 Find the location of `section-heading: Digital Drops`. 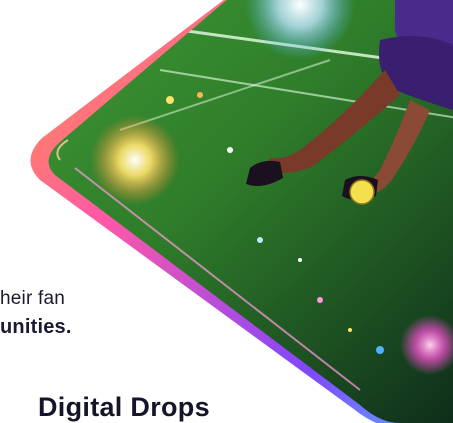

section-heading: Digital Drops is located at coordinates (124, 407).